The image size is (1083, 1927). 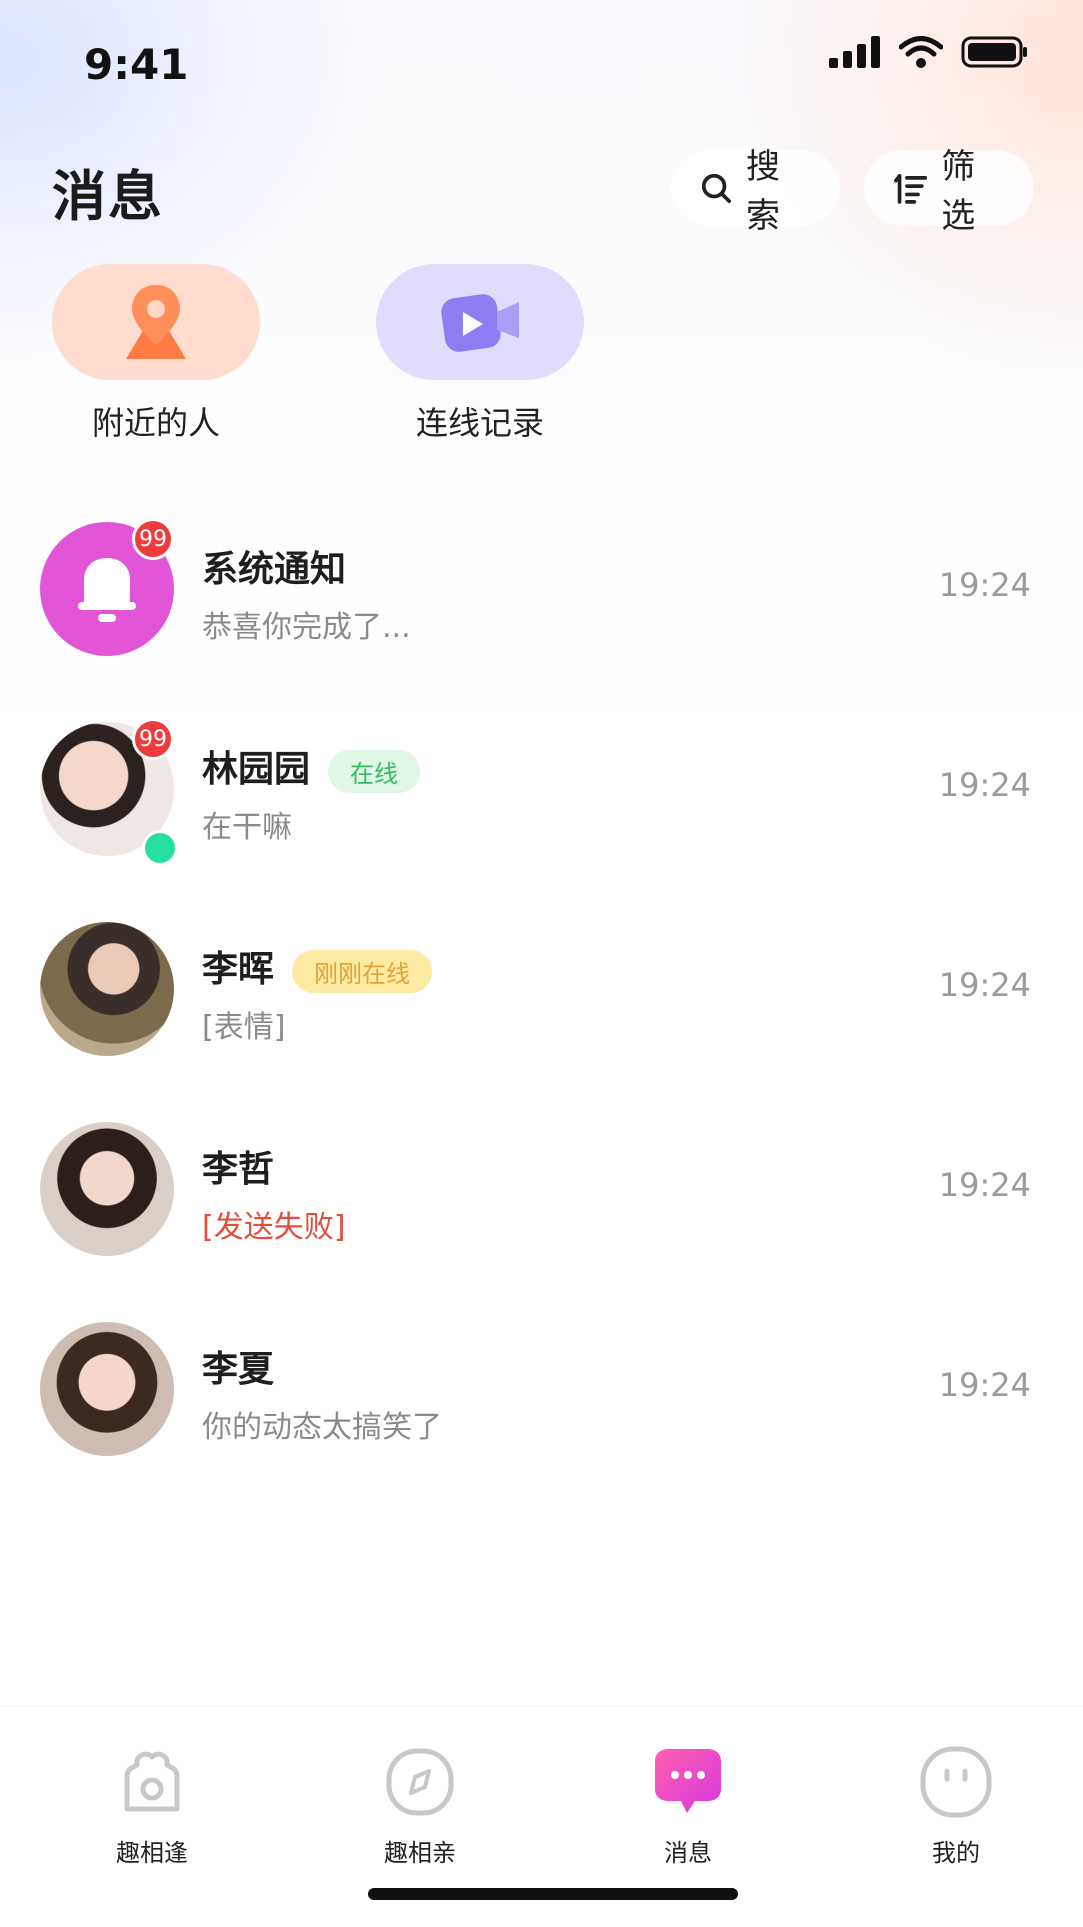 I want to click on tab-quxiangfeng: 趣相逢, so click(x=152, y=1805).